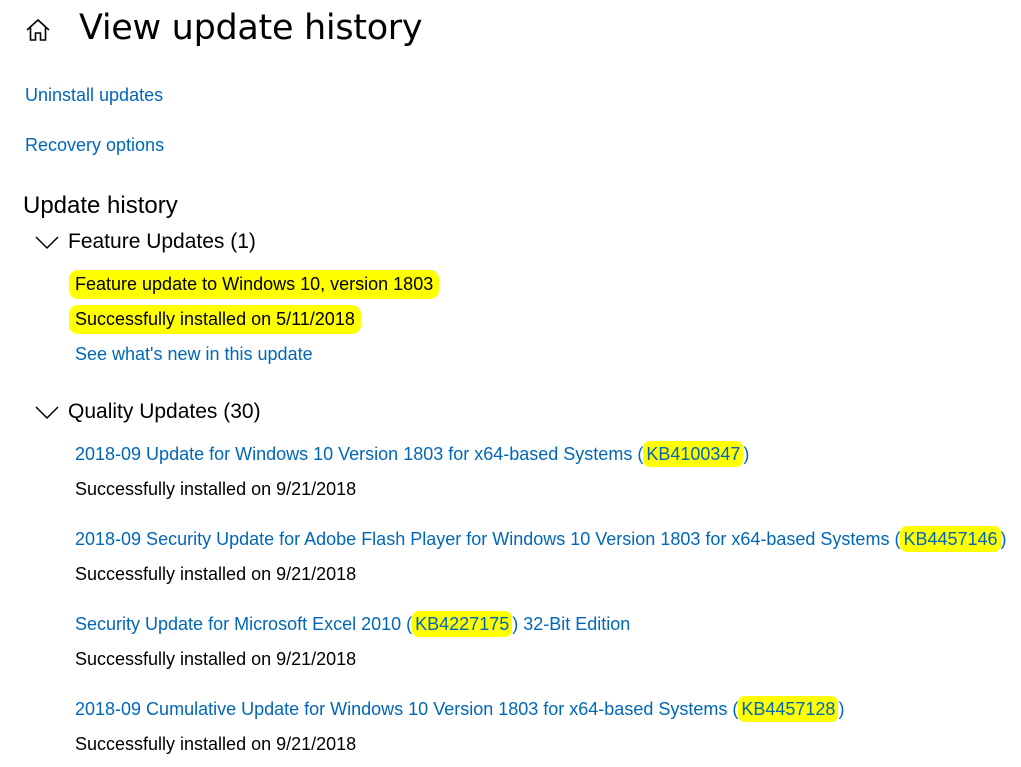 Image resolution: width=1021 pixels, height=767 pixels. I want to click on feature-updates-expander: Feature Updates (1), so click(145, 242).